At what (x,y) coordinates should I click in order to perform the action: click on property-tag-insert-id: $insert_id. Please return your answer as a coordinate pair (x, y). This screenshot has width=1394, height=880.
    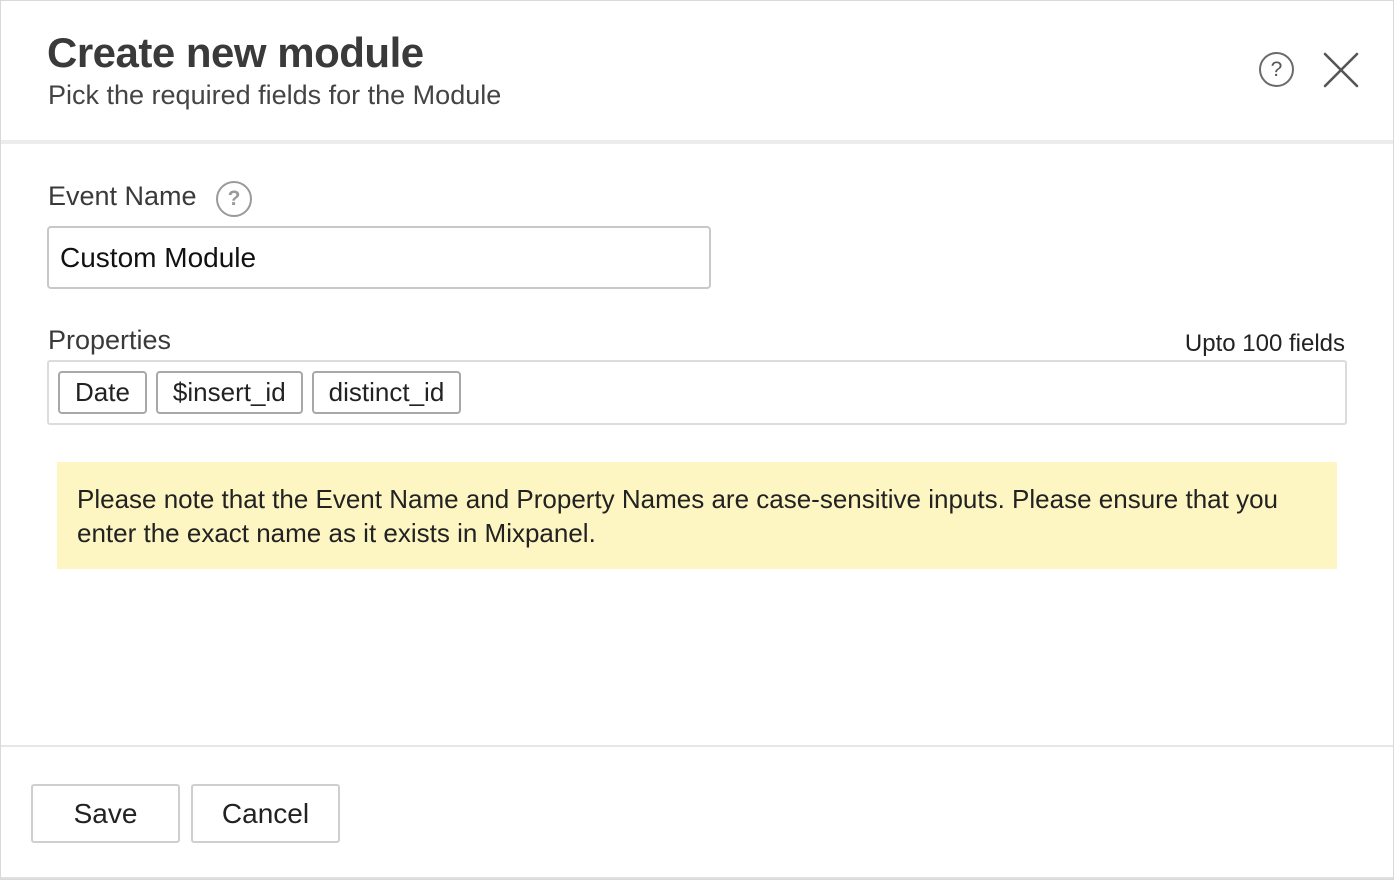
    Looking at the image, I should click on (229, 392).